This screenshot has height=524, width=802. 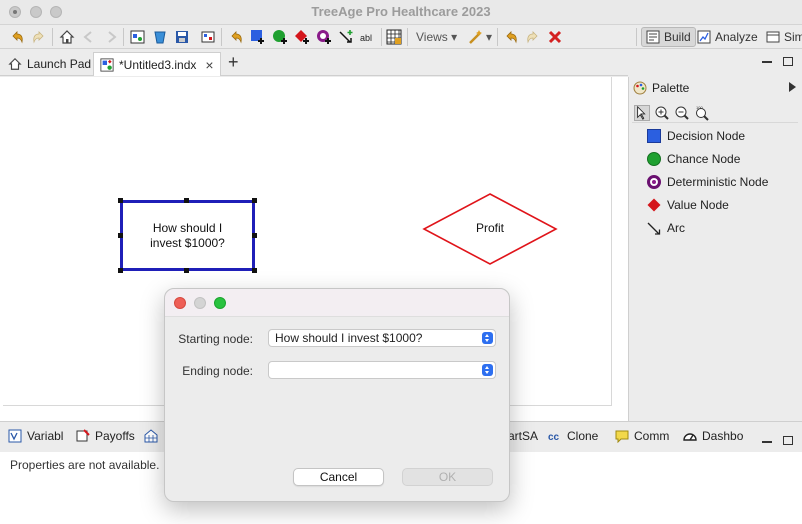 What do you see at coordinates (382, 338) in the screenshot?
I see `starting-node-select: How should I invest $1000?` at bounding box center [382, 338].